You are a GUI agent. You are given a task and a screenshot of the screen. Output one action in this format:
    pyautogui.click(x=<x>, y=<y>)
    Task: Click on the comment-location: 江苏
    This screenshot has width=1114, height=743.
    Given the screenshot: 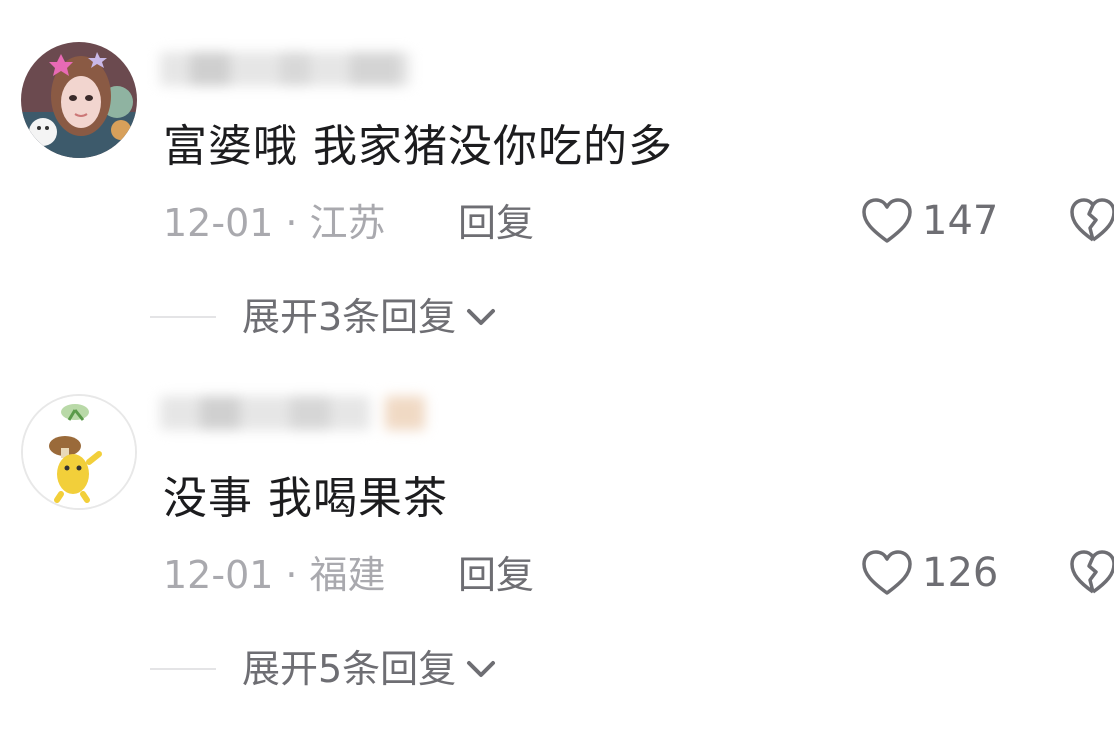 What is the action you would take?
    pyautogui.click(x=347, y=223)
    